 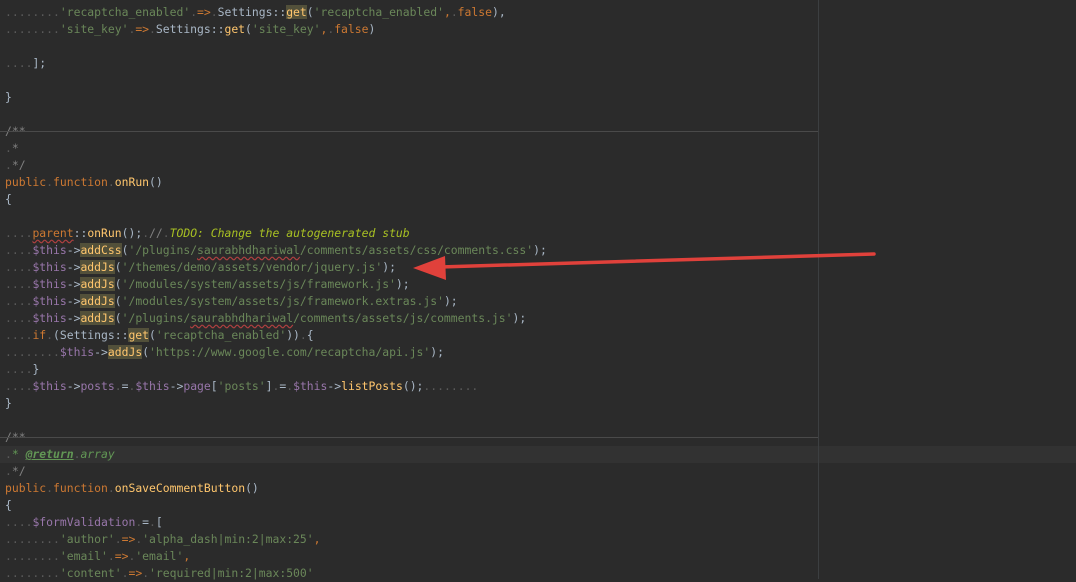 I want to click on annotation-arrow, so click(x=644, y=266).